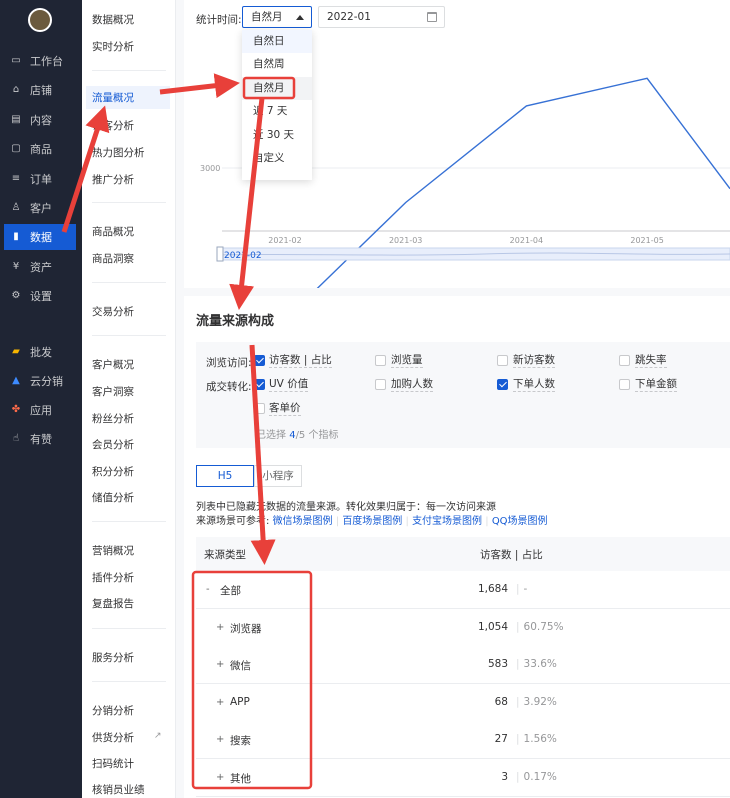 This screenshot has height=798, width=730. What do you see at coordinates (113, 737) in the screenshot?
I see `subnav-item: 供货分析` at bounding box center [113, 737].